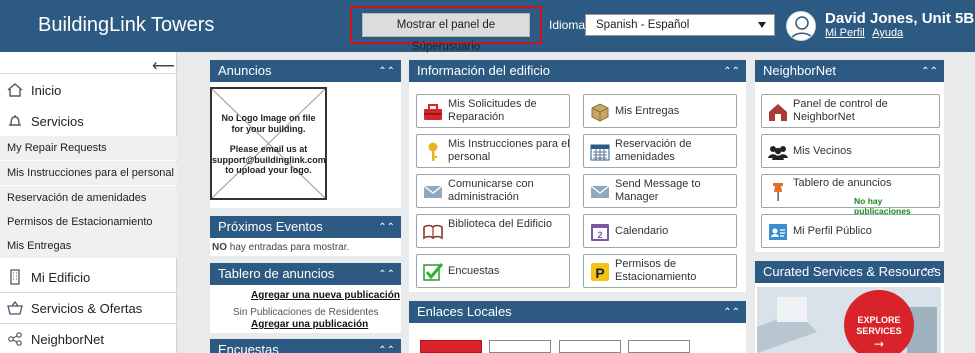 The height and width of the screenshot is (353, 975). Describe the element at coordinates (46, 90) in the screenshot. I see `sidebar-item-label: Inicio` at that location.